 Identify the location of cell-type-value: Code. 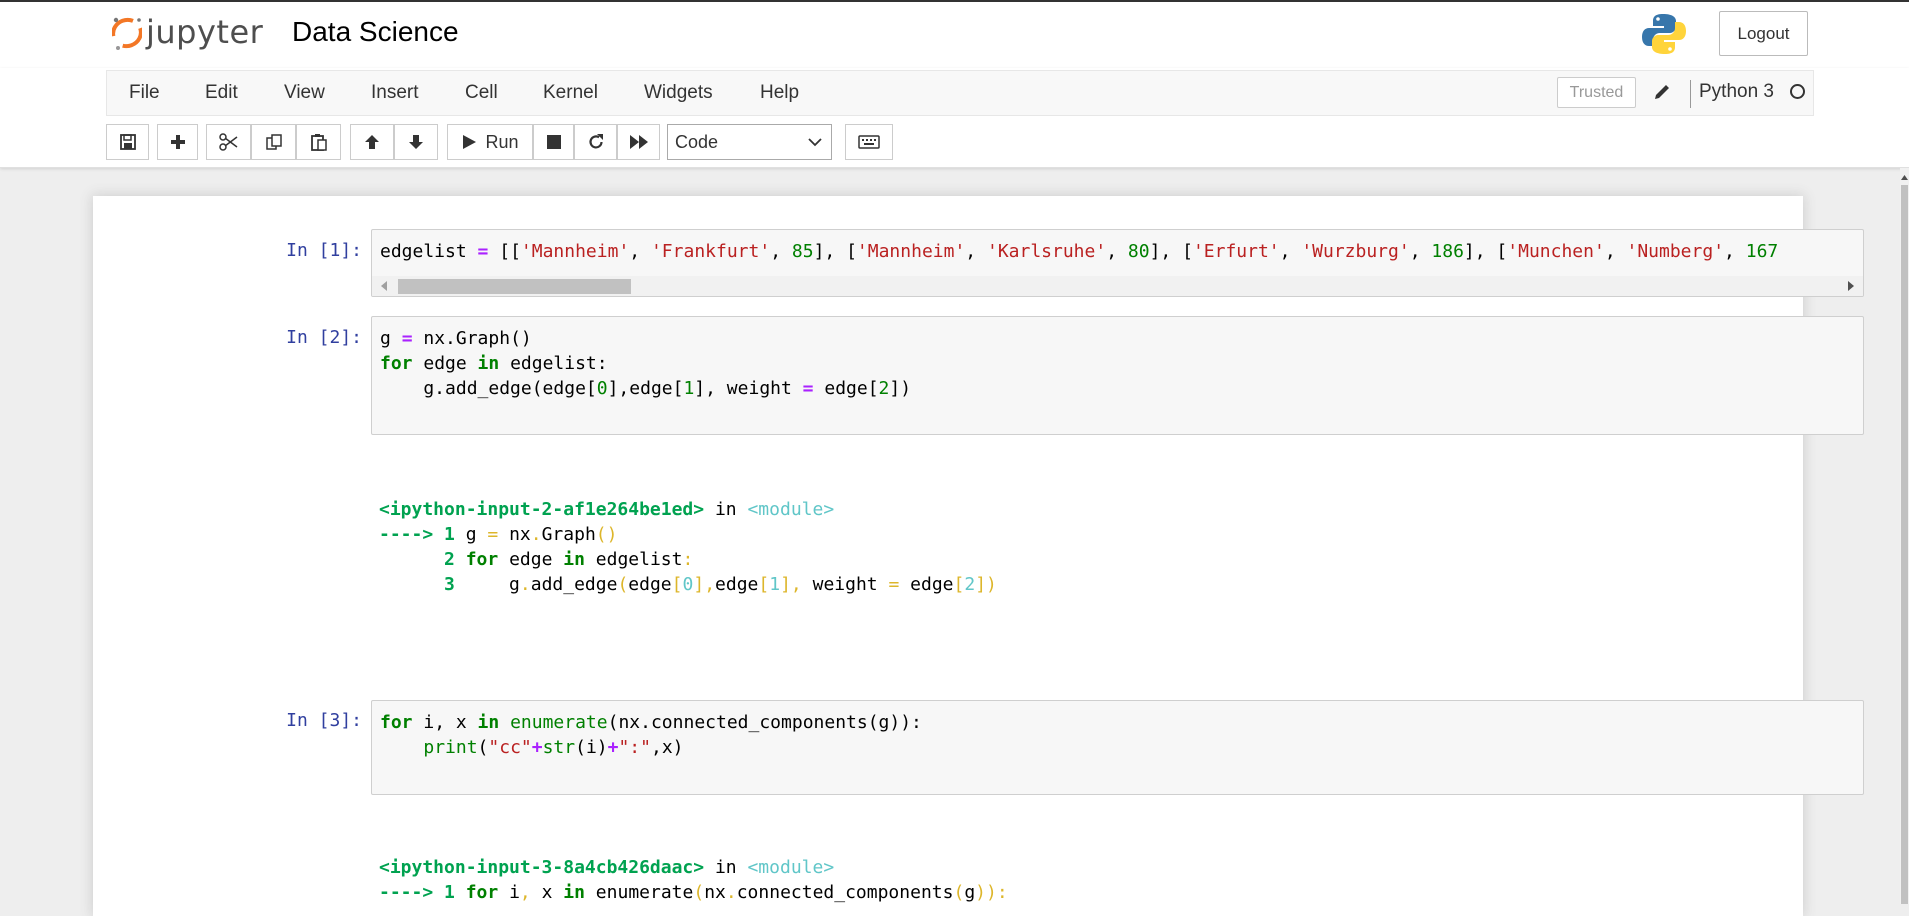
(697, 141).